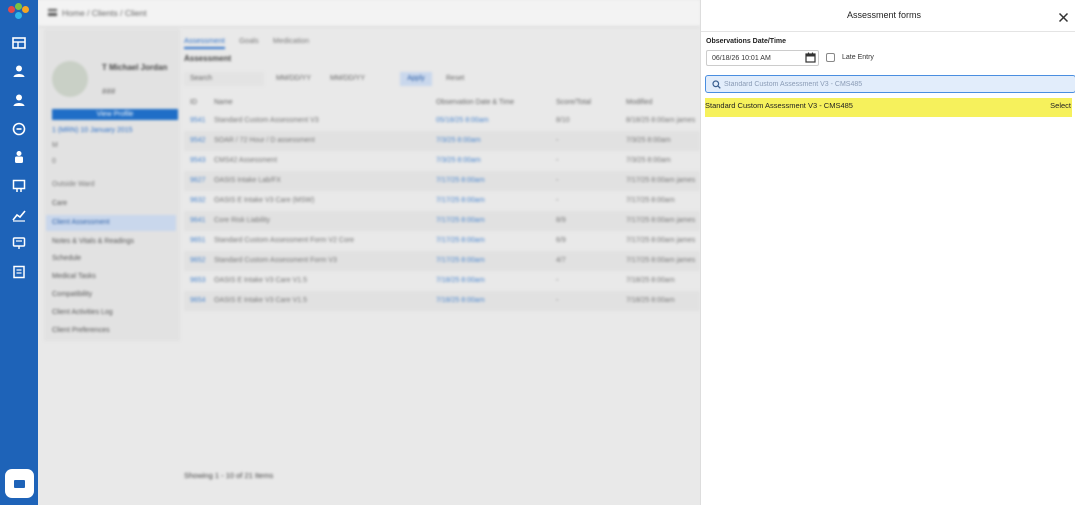 The height and width of the screenshot is (505, 1075). Describe the element at coordinates (563, 120) in the screenshot. I see `table-cell: 8/10` at that location.